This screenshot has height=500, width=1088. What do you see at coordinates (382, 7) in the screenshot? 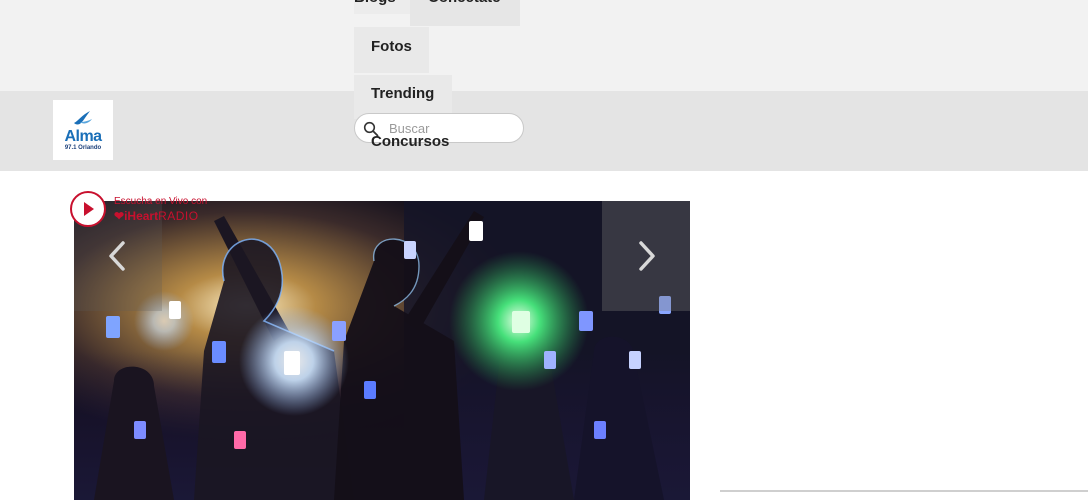
I see `nav-item-blogs: Blogs` at bounding box center [382, 7].